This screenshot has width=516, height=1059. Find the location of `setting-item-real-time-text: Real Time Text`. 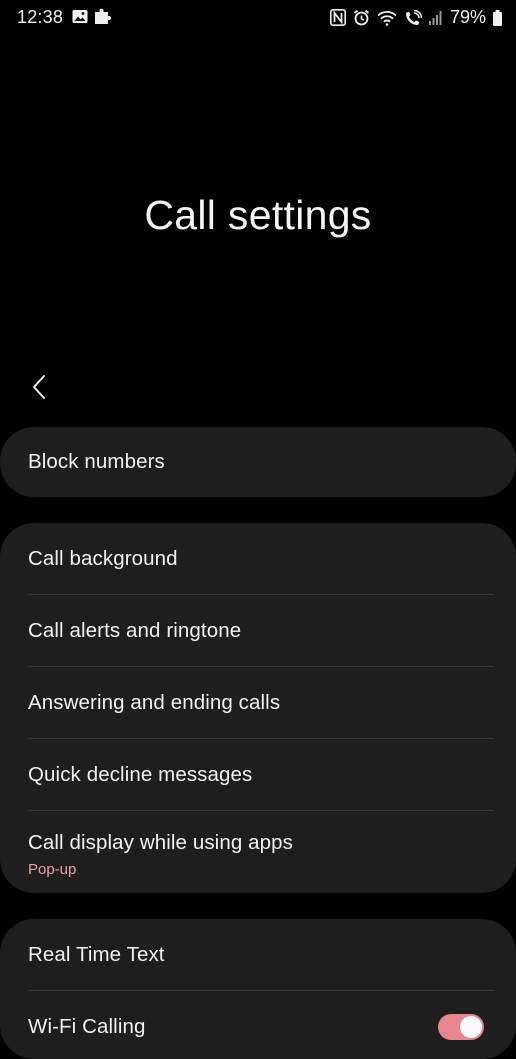

setting-item-real-time-text: Real Time Text is located at coordinates (258, 954).